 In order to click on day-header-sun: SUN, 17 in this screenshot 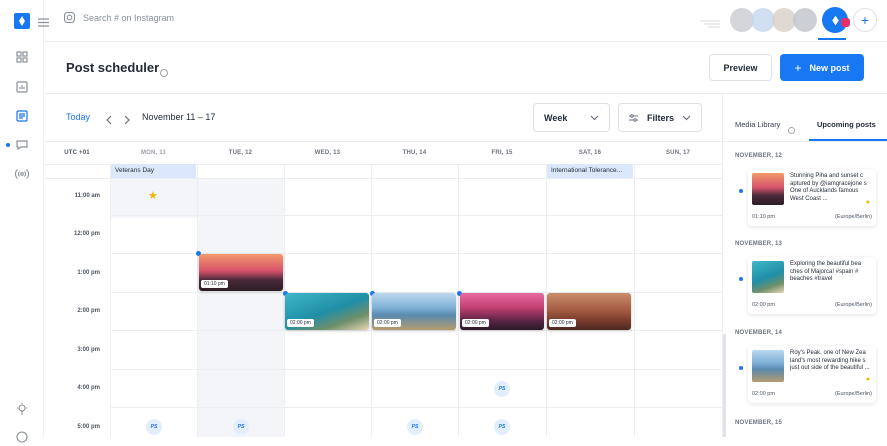, I will do `click(678, 153)`.